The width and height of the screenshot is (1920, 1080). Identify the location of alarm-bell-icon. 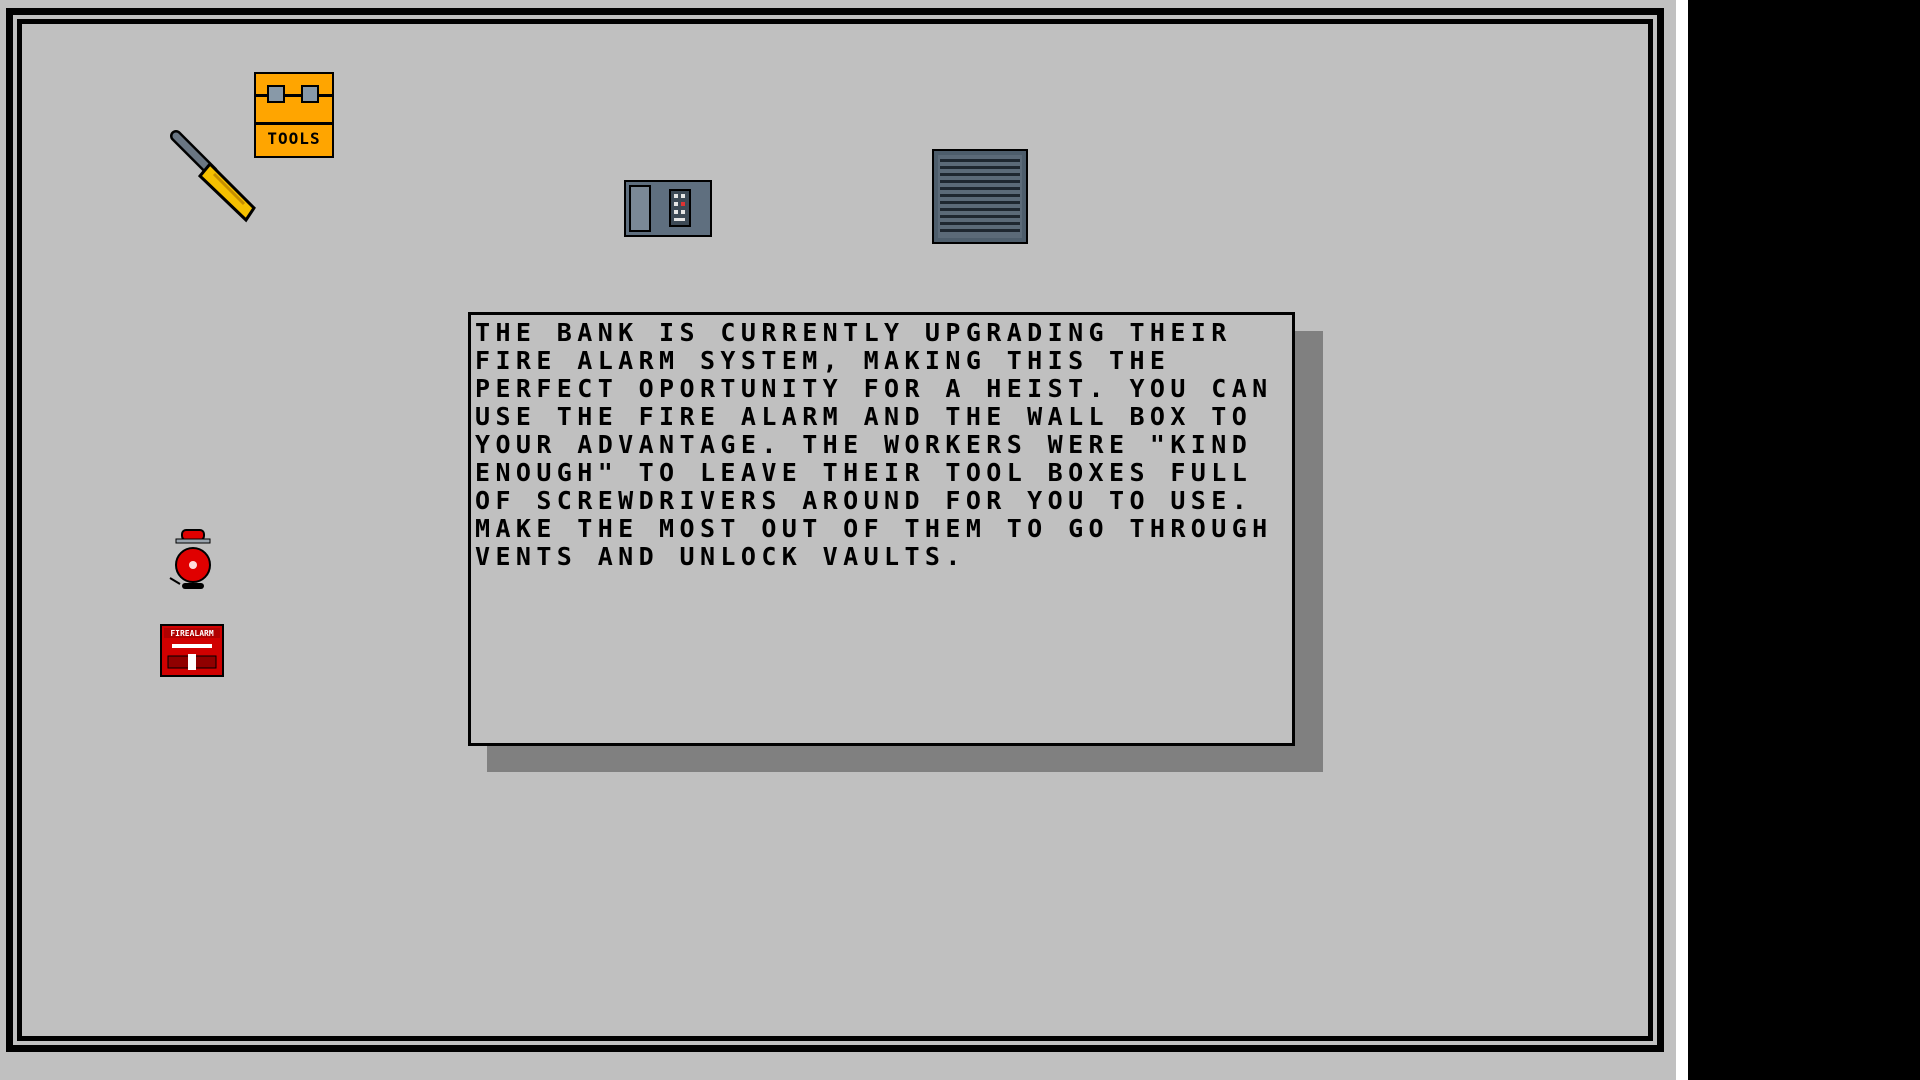
(190, 559).